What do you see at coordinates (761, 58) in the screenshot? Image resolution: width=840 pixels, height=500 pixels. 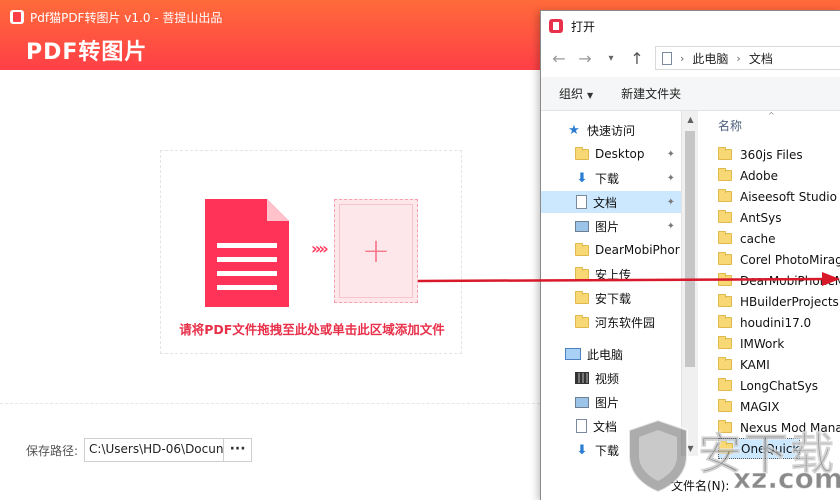 I see `breadcrumb-documents: 文档` at bounding box center [761, 58].